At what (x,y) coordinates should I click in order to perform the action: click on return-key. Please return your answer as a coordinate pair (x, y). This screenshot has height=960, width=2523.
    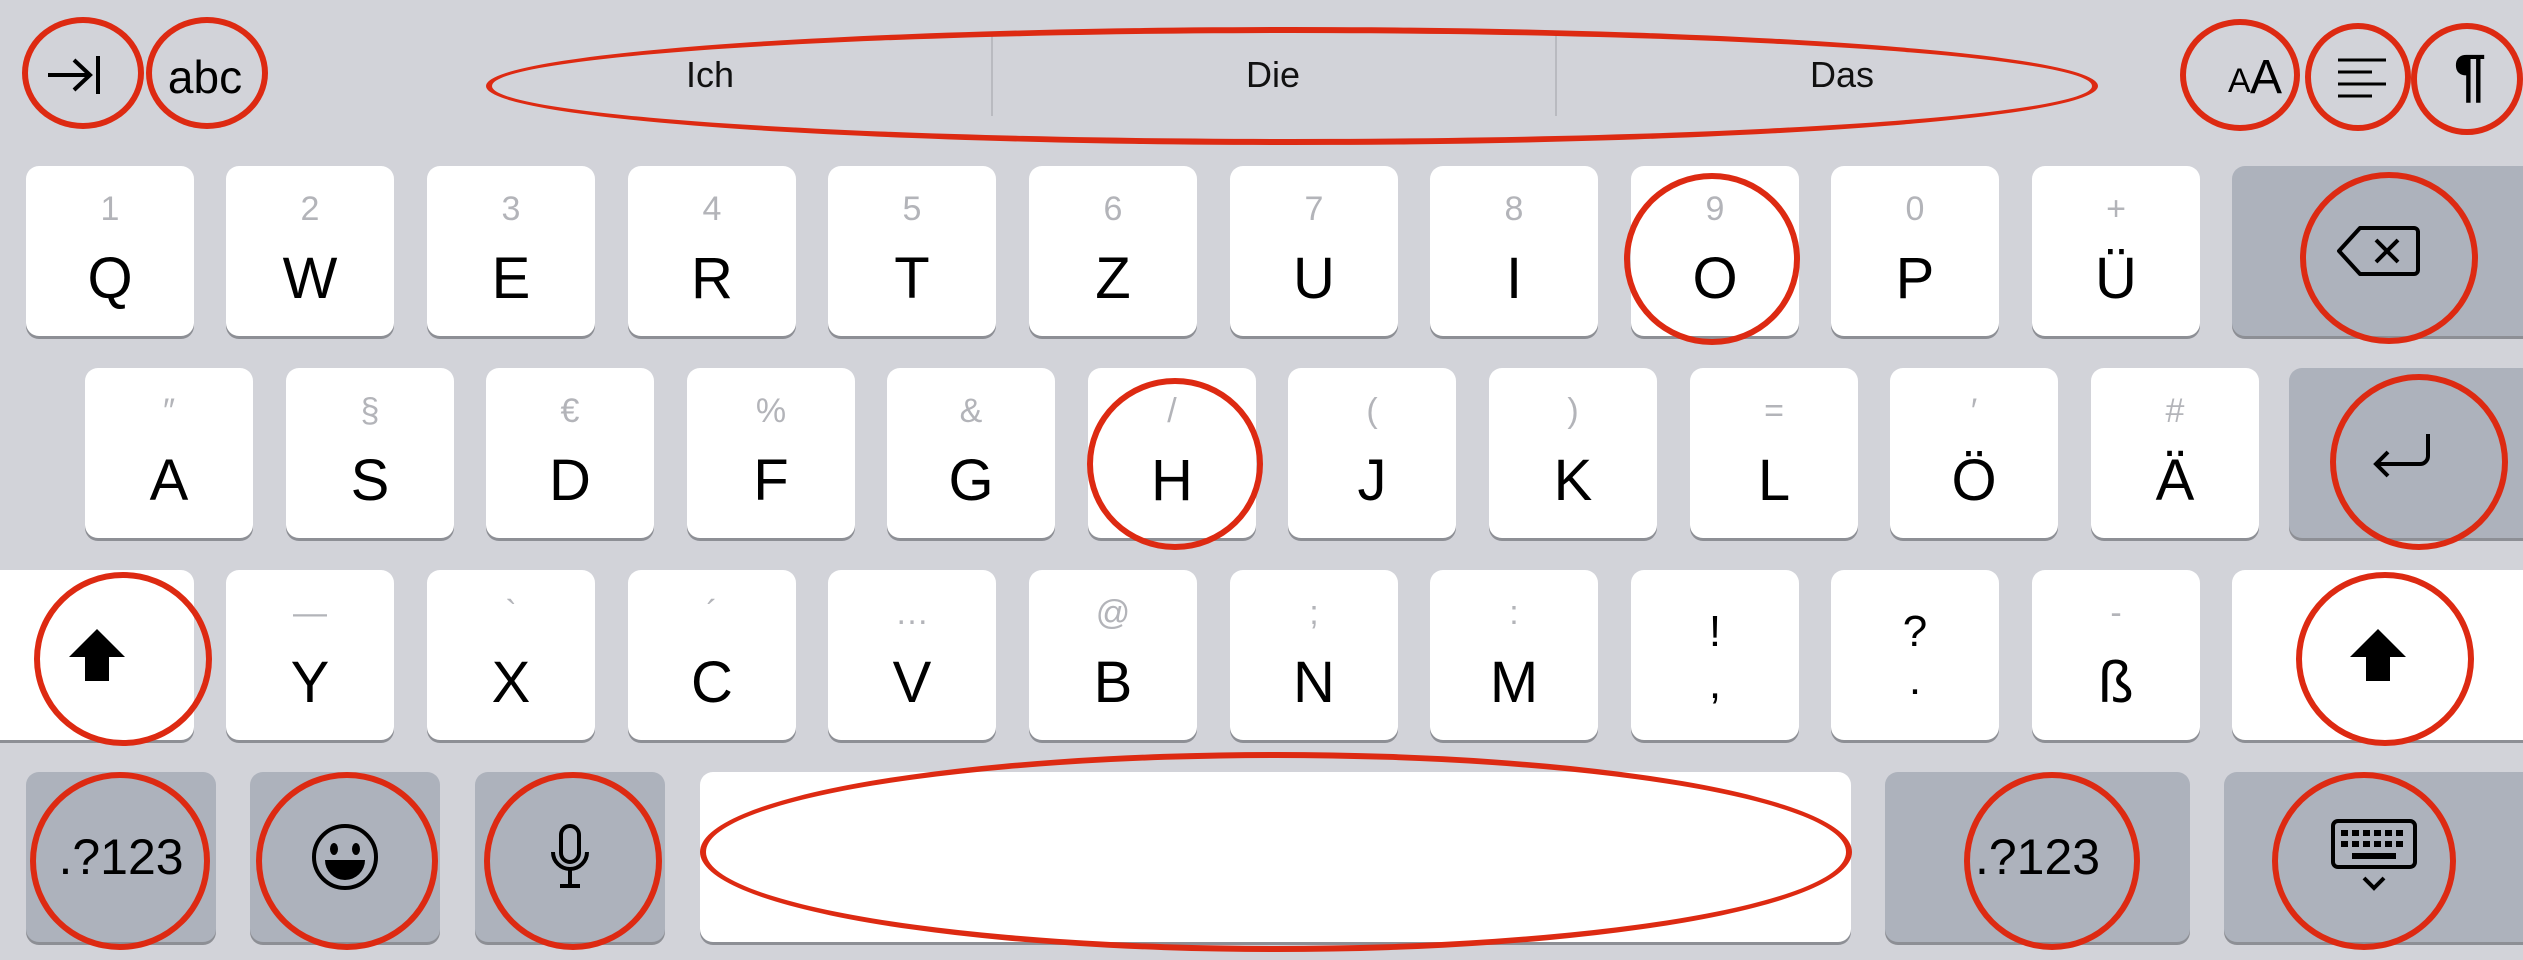
    Looking at the image, I should click on (2406, 453).